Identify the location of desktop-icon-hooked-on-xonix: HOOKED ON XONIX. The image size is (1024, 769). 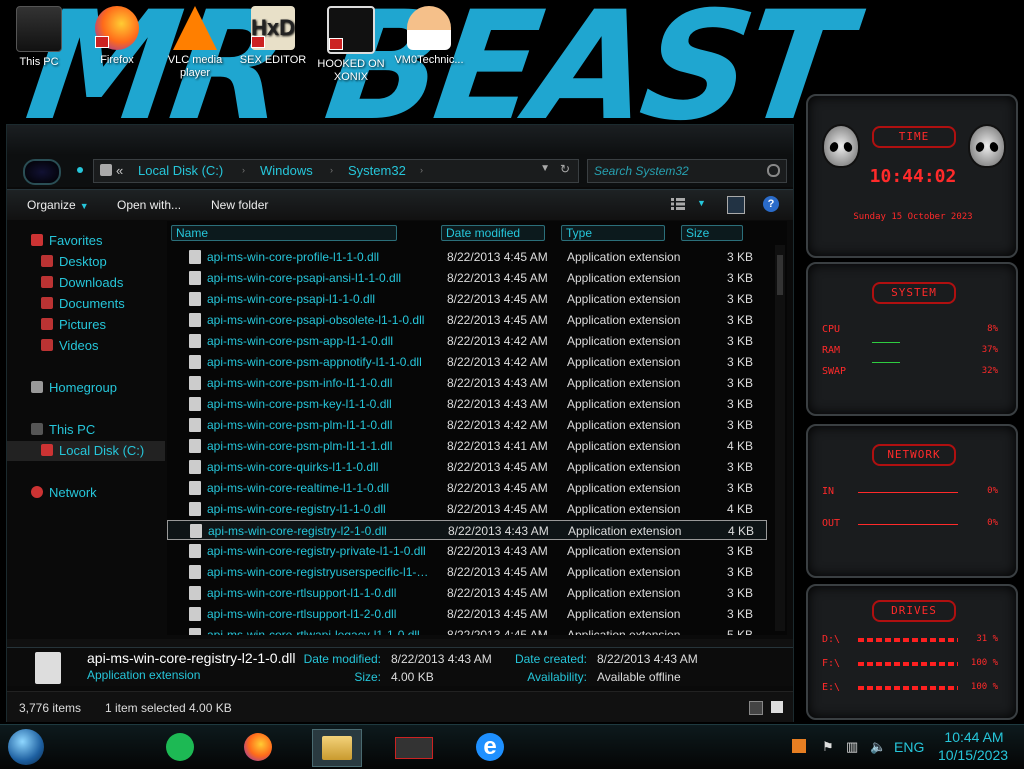
(351, 45).